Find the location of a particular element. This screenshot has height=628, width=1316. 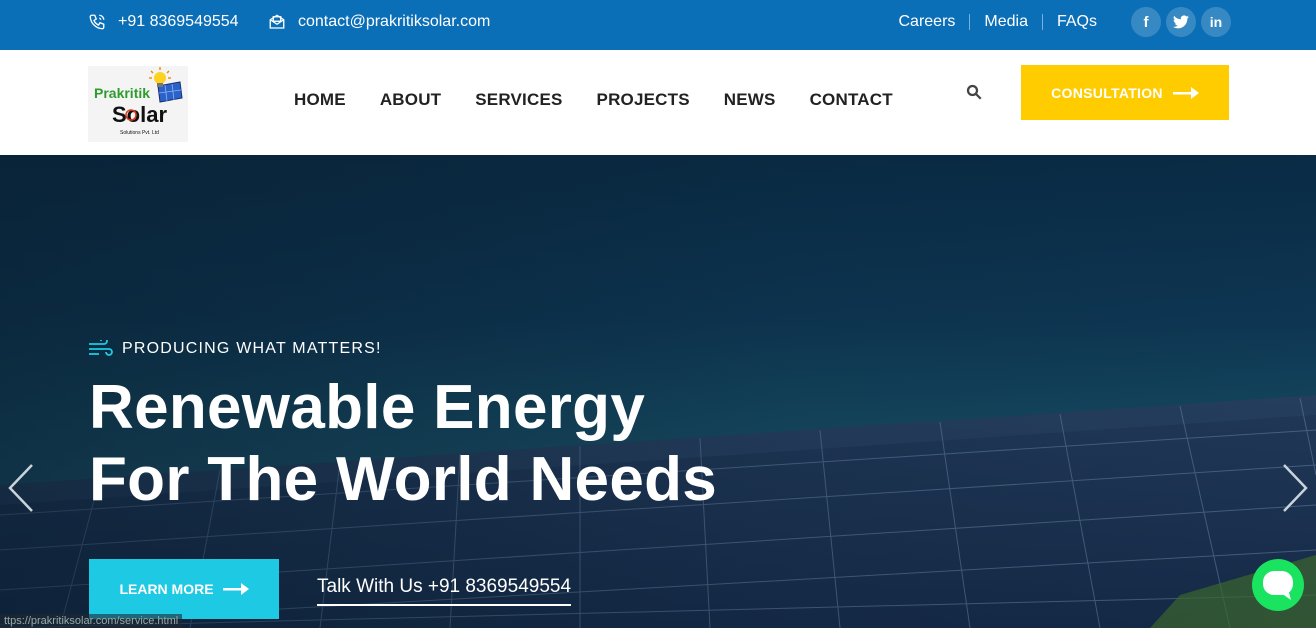

social-links: f in is located at coordinates (1181, 22).